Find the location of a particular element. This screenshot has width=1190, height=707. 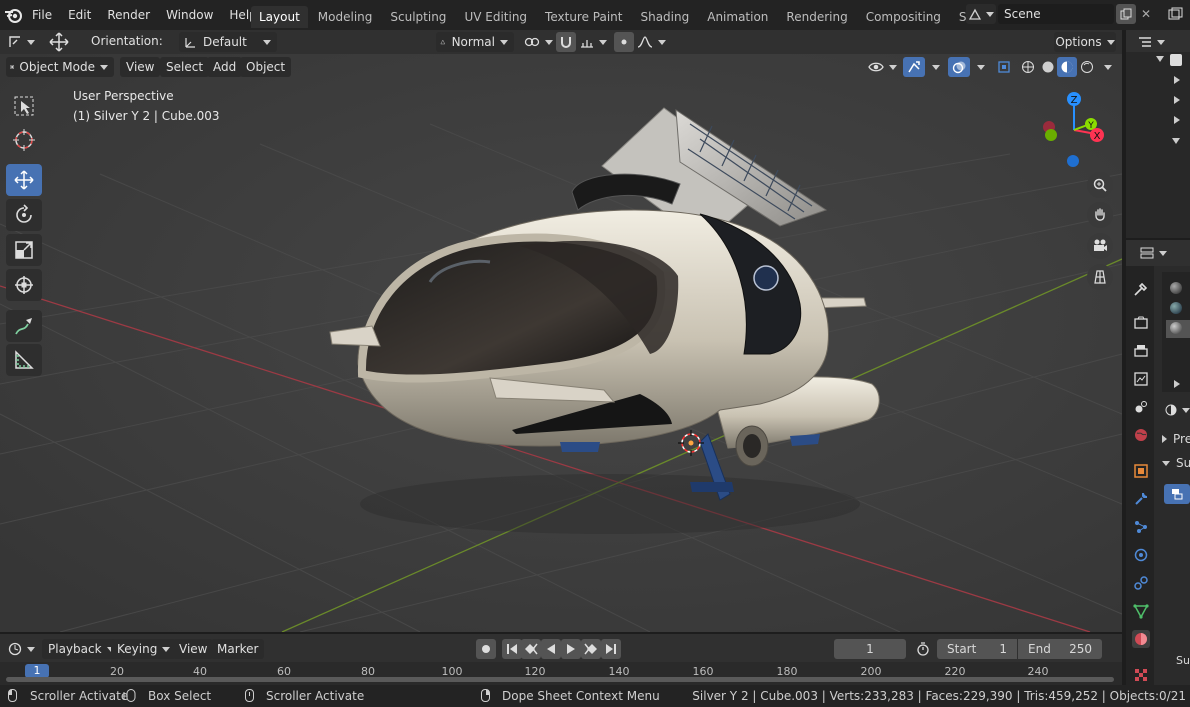

navigation-gizmo: Z Y X is located at coordinates (1074, 128).